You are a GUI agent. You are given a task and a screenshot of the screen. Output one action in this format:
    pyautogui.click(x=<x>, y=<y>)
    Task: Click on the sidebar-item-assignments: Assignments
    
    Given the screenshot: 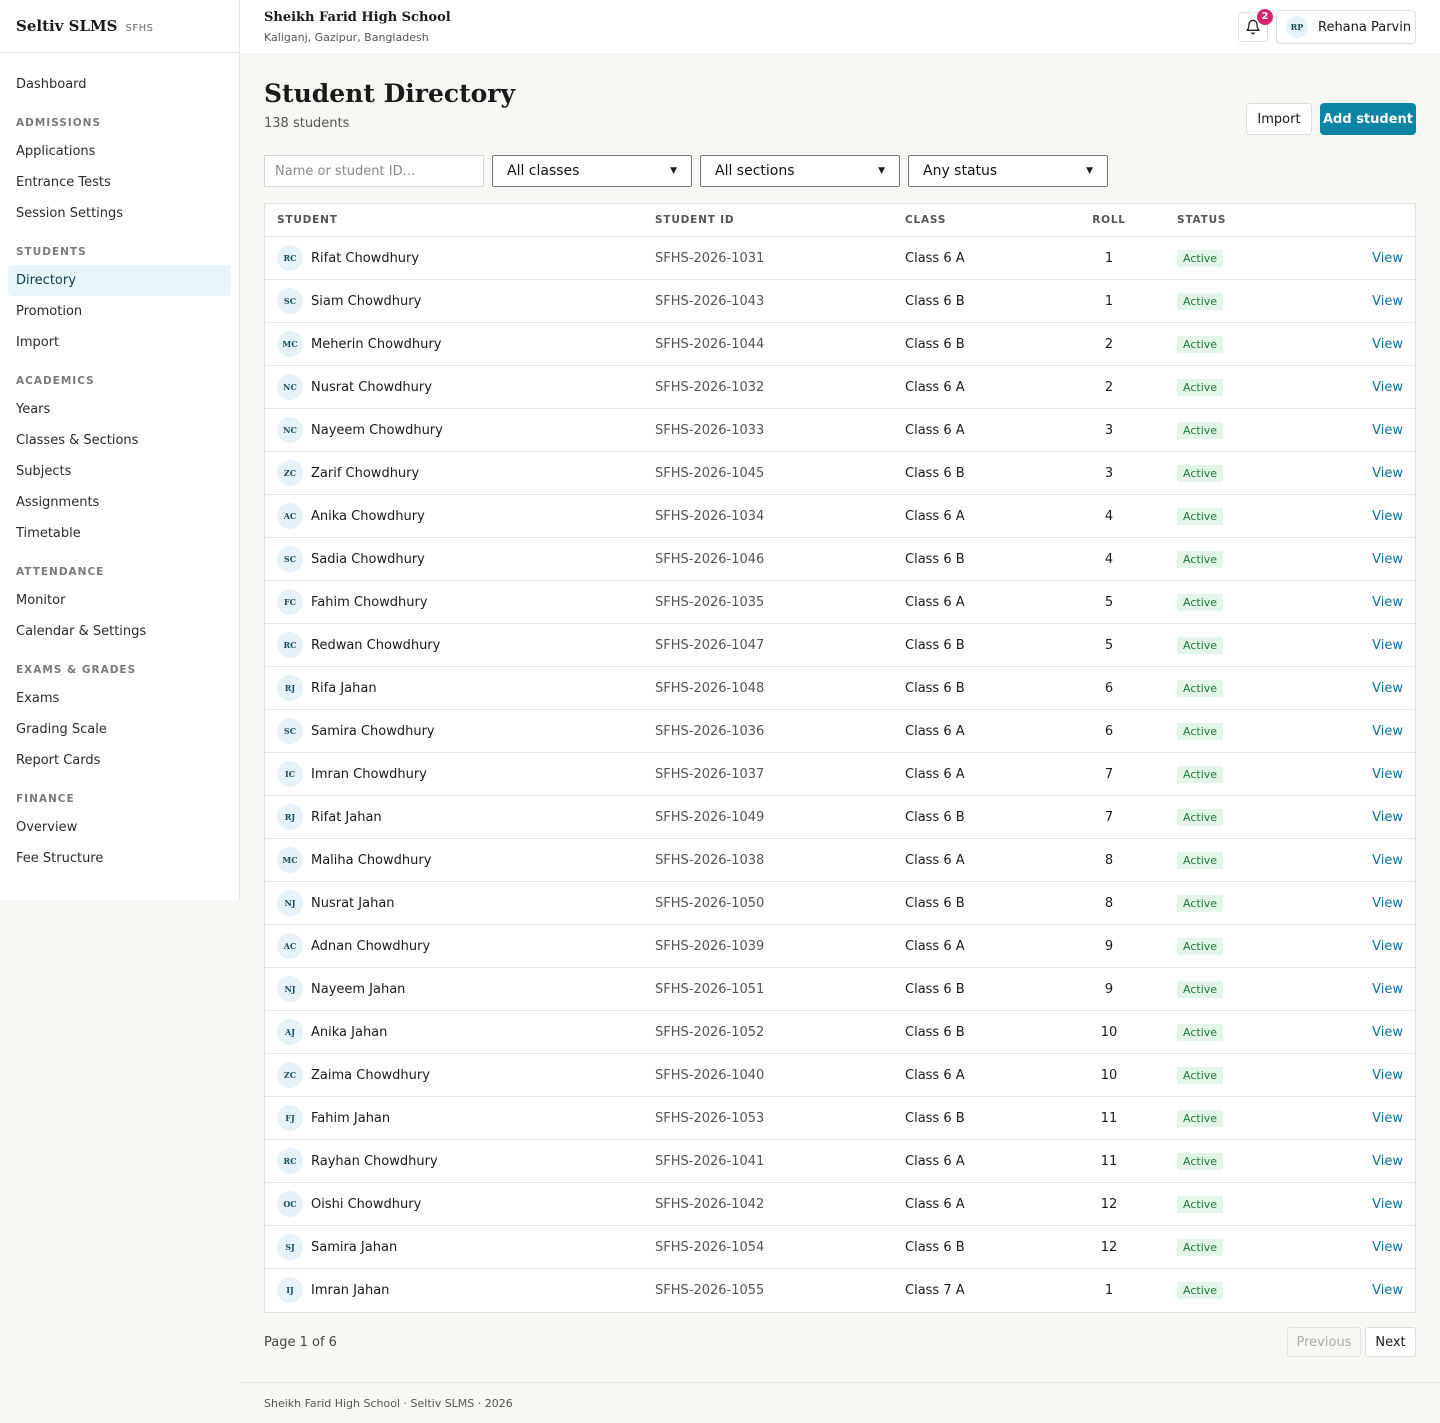 What is the action you would take?
    pyautogui.click(x=119, y=502)
    